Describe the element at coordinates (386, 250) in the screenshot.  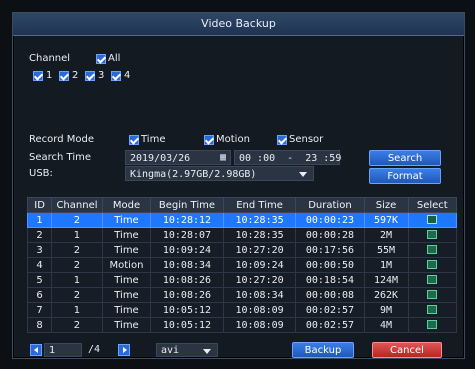
I see `cell-size: 55M` at that location.